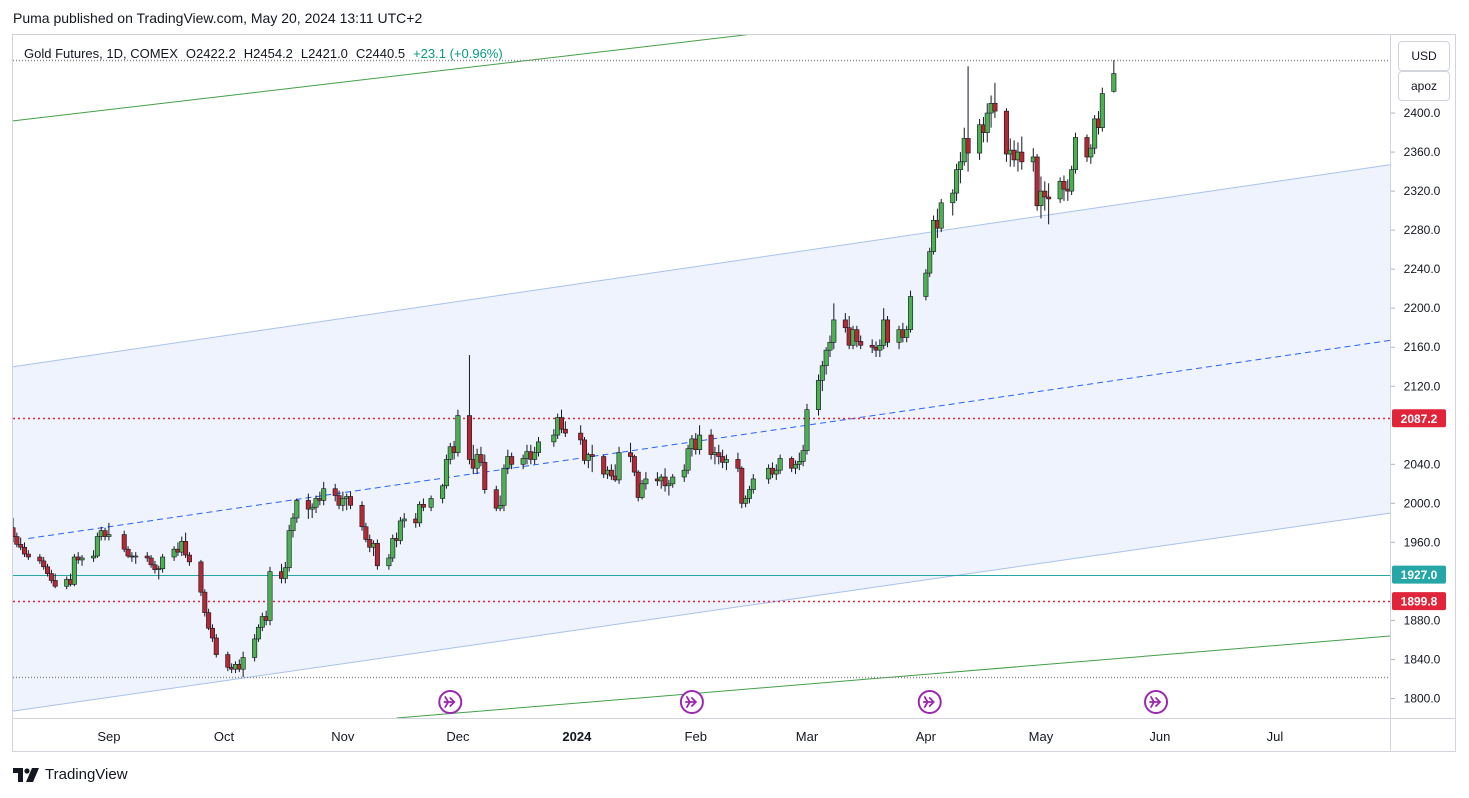 Image resolution: width=1469 pixels, height=798 pixels. I want to click on footer-brand-label: TradingView, so click(86, 774).